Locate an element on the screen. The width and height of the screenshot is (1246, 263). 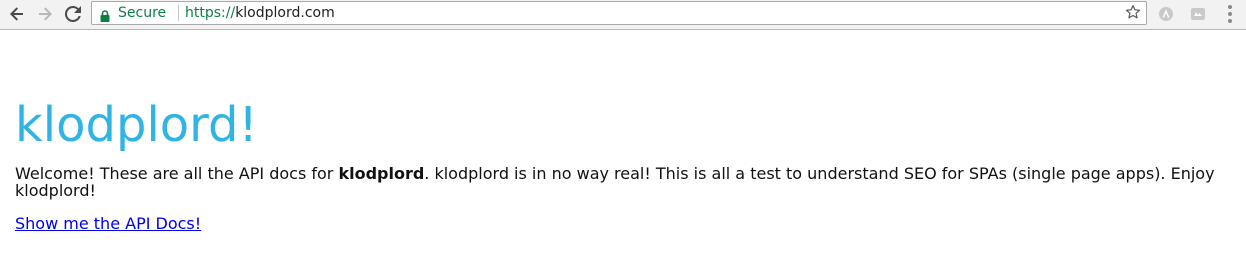
forward-button is located at coordinates (45, 14).